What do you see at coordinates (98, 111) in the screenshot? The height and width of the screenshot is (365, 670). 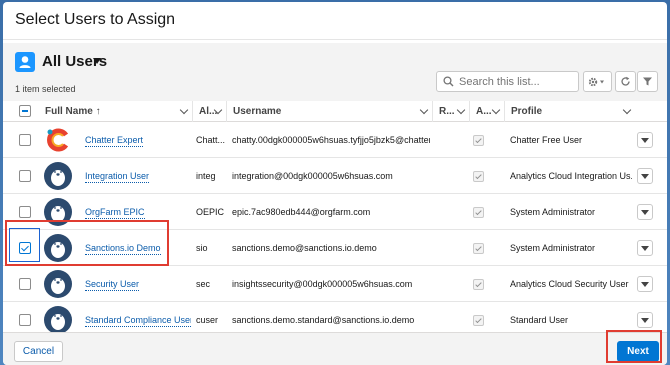 I see `sort-ascending-icon: ↑` at bounding box center [98, 111].